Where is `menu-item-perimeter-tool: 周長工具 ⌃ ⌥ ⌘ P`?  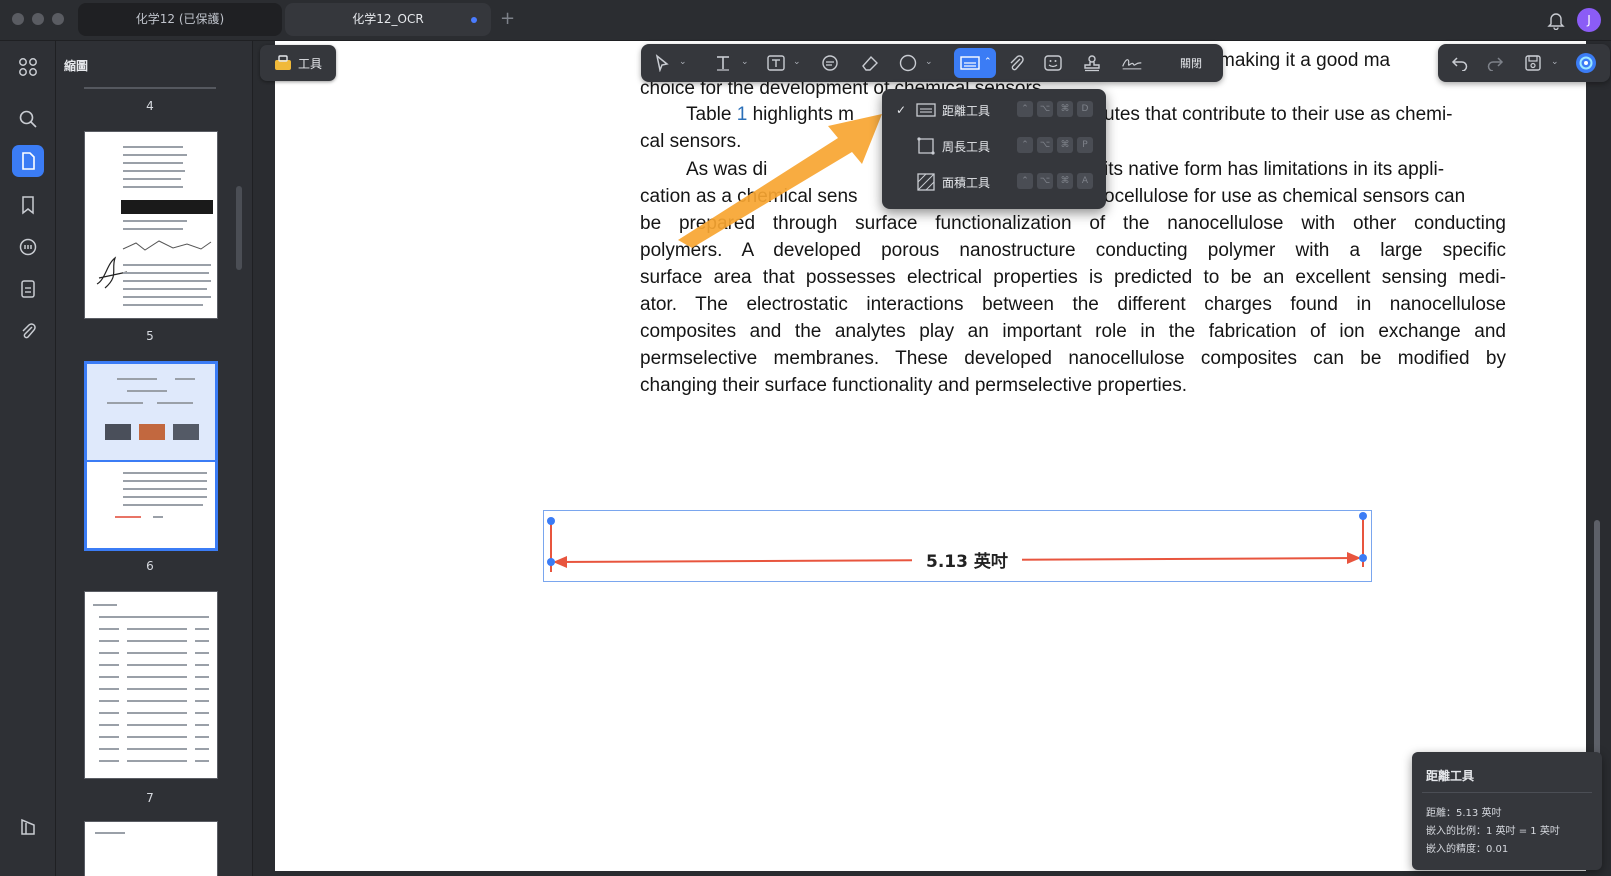 menu-item-perimeter-tool: 周長工具 ⌃ ⌥ ⌘ P is located at coordinates (994, 146).